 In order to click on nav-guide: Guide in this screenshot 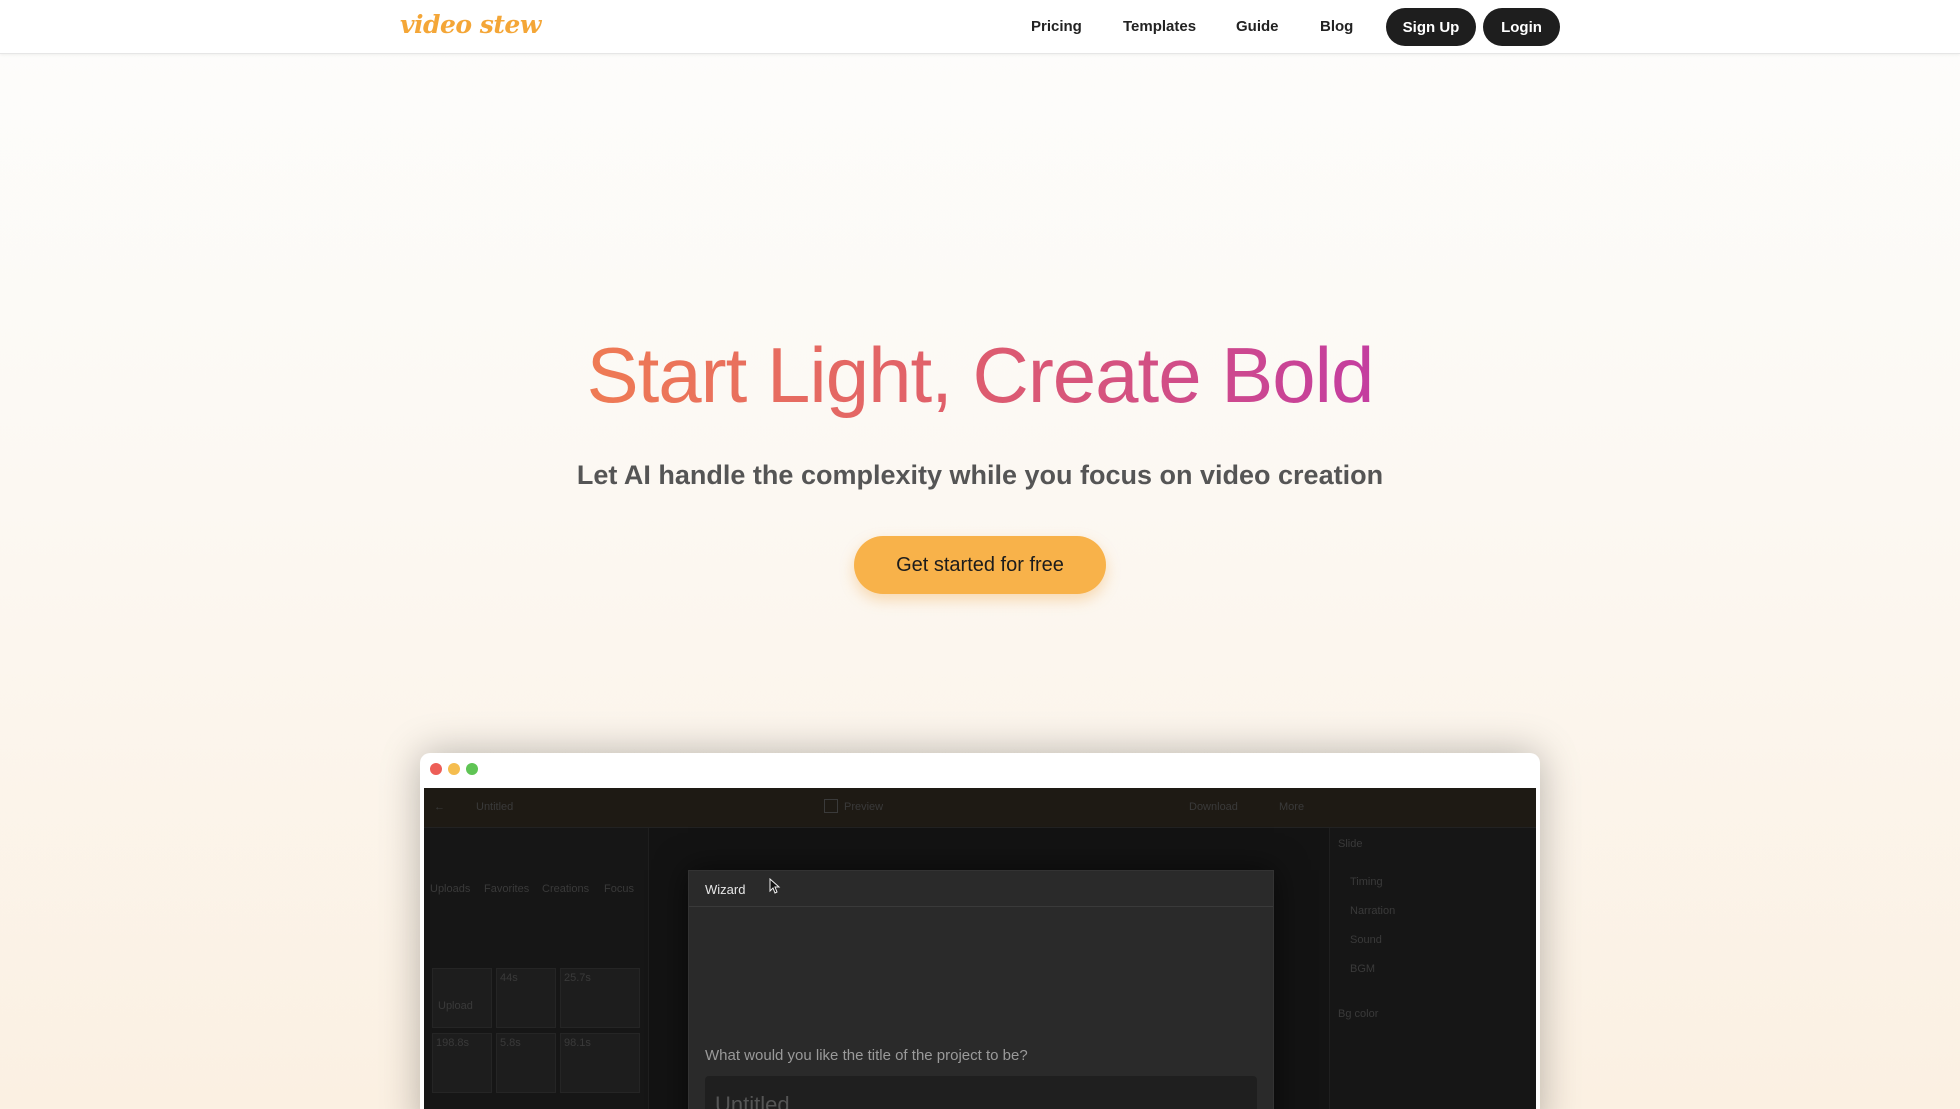, I will do `click(1257, 26)`.